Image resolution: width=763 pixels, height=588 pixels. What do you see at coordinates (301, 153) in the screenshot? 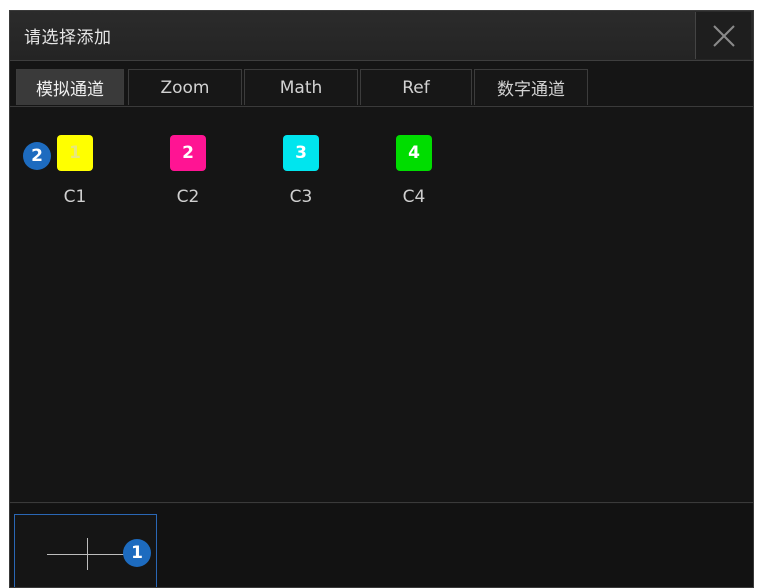
I see `channel-3-icon: 3` at bounding box center [301, 153].